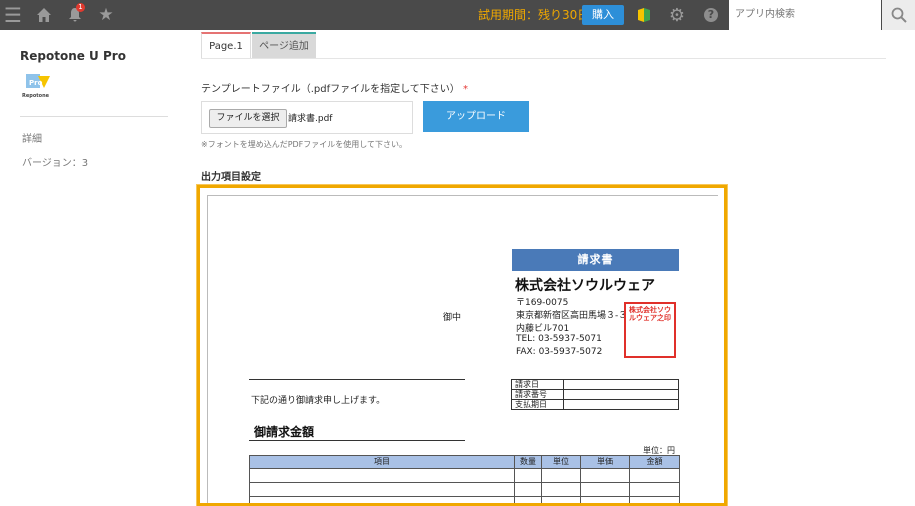 The height and width of the screenshot is (506, 915). I want to click on sidebar-divider, so click(94, 116).